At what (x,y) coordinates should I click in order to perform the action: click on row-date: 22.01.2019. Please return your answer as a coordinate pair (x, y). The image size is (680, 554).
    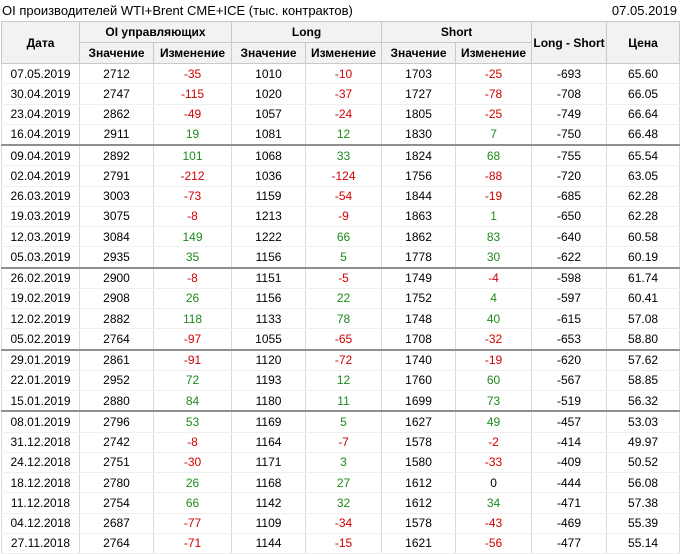
    Looking at the image, I should click on (40, 381).